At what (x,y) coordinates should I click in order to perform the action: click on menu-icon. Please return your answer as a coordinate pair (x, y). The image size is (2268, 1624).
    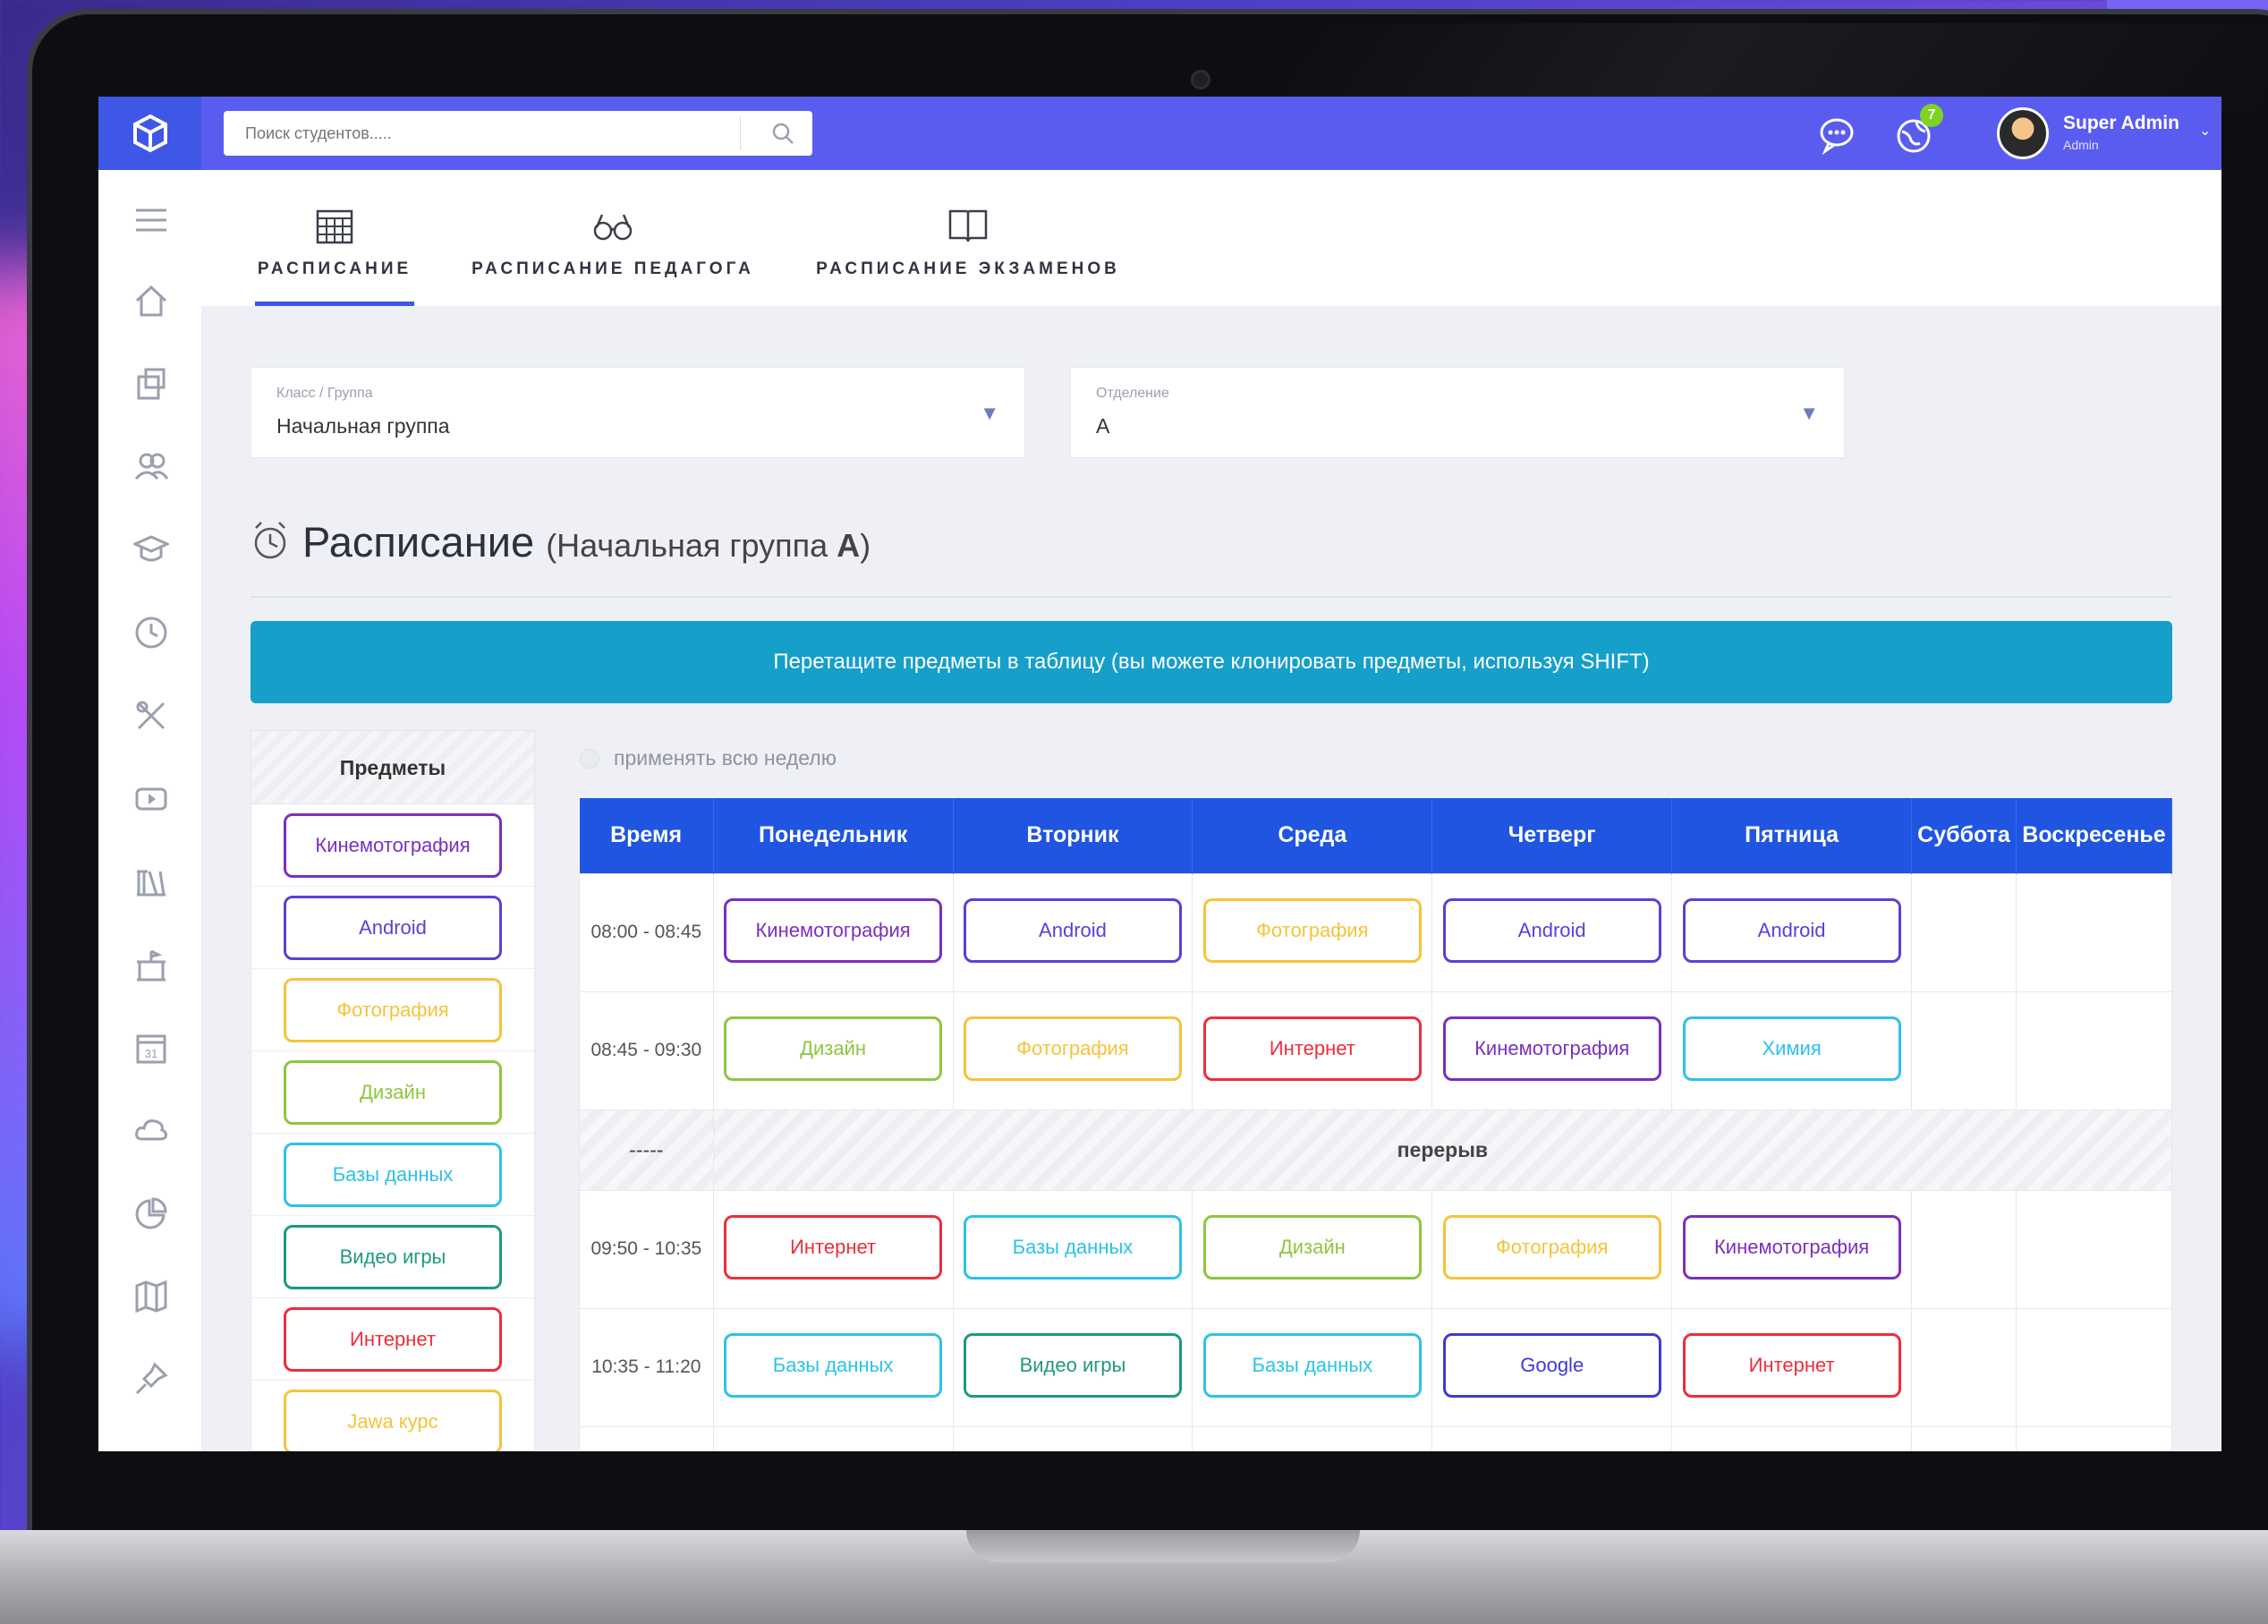
    Looking at the image, I should click on (151, 220).